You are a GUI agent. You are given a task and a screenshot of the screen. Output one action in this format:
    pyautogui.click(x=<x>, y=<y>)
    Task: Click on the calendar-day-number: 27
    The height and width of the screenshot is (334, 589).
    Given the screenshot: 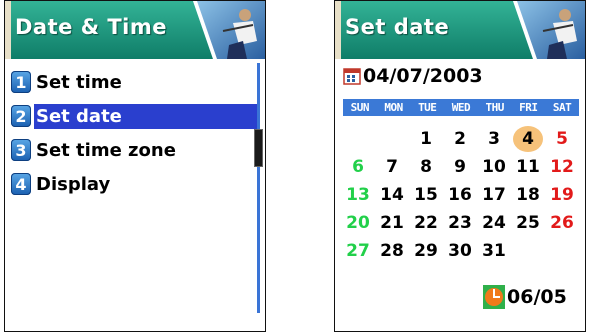 What is the action you would take?
    pyautogui.click(x=358, y=251)
    